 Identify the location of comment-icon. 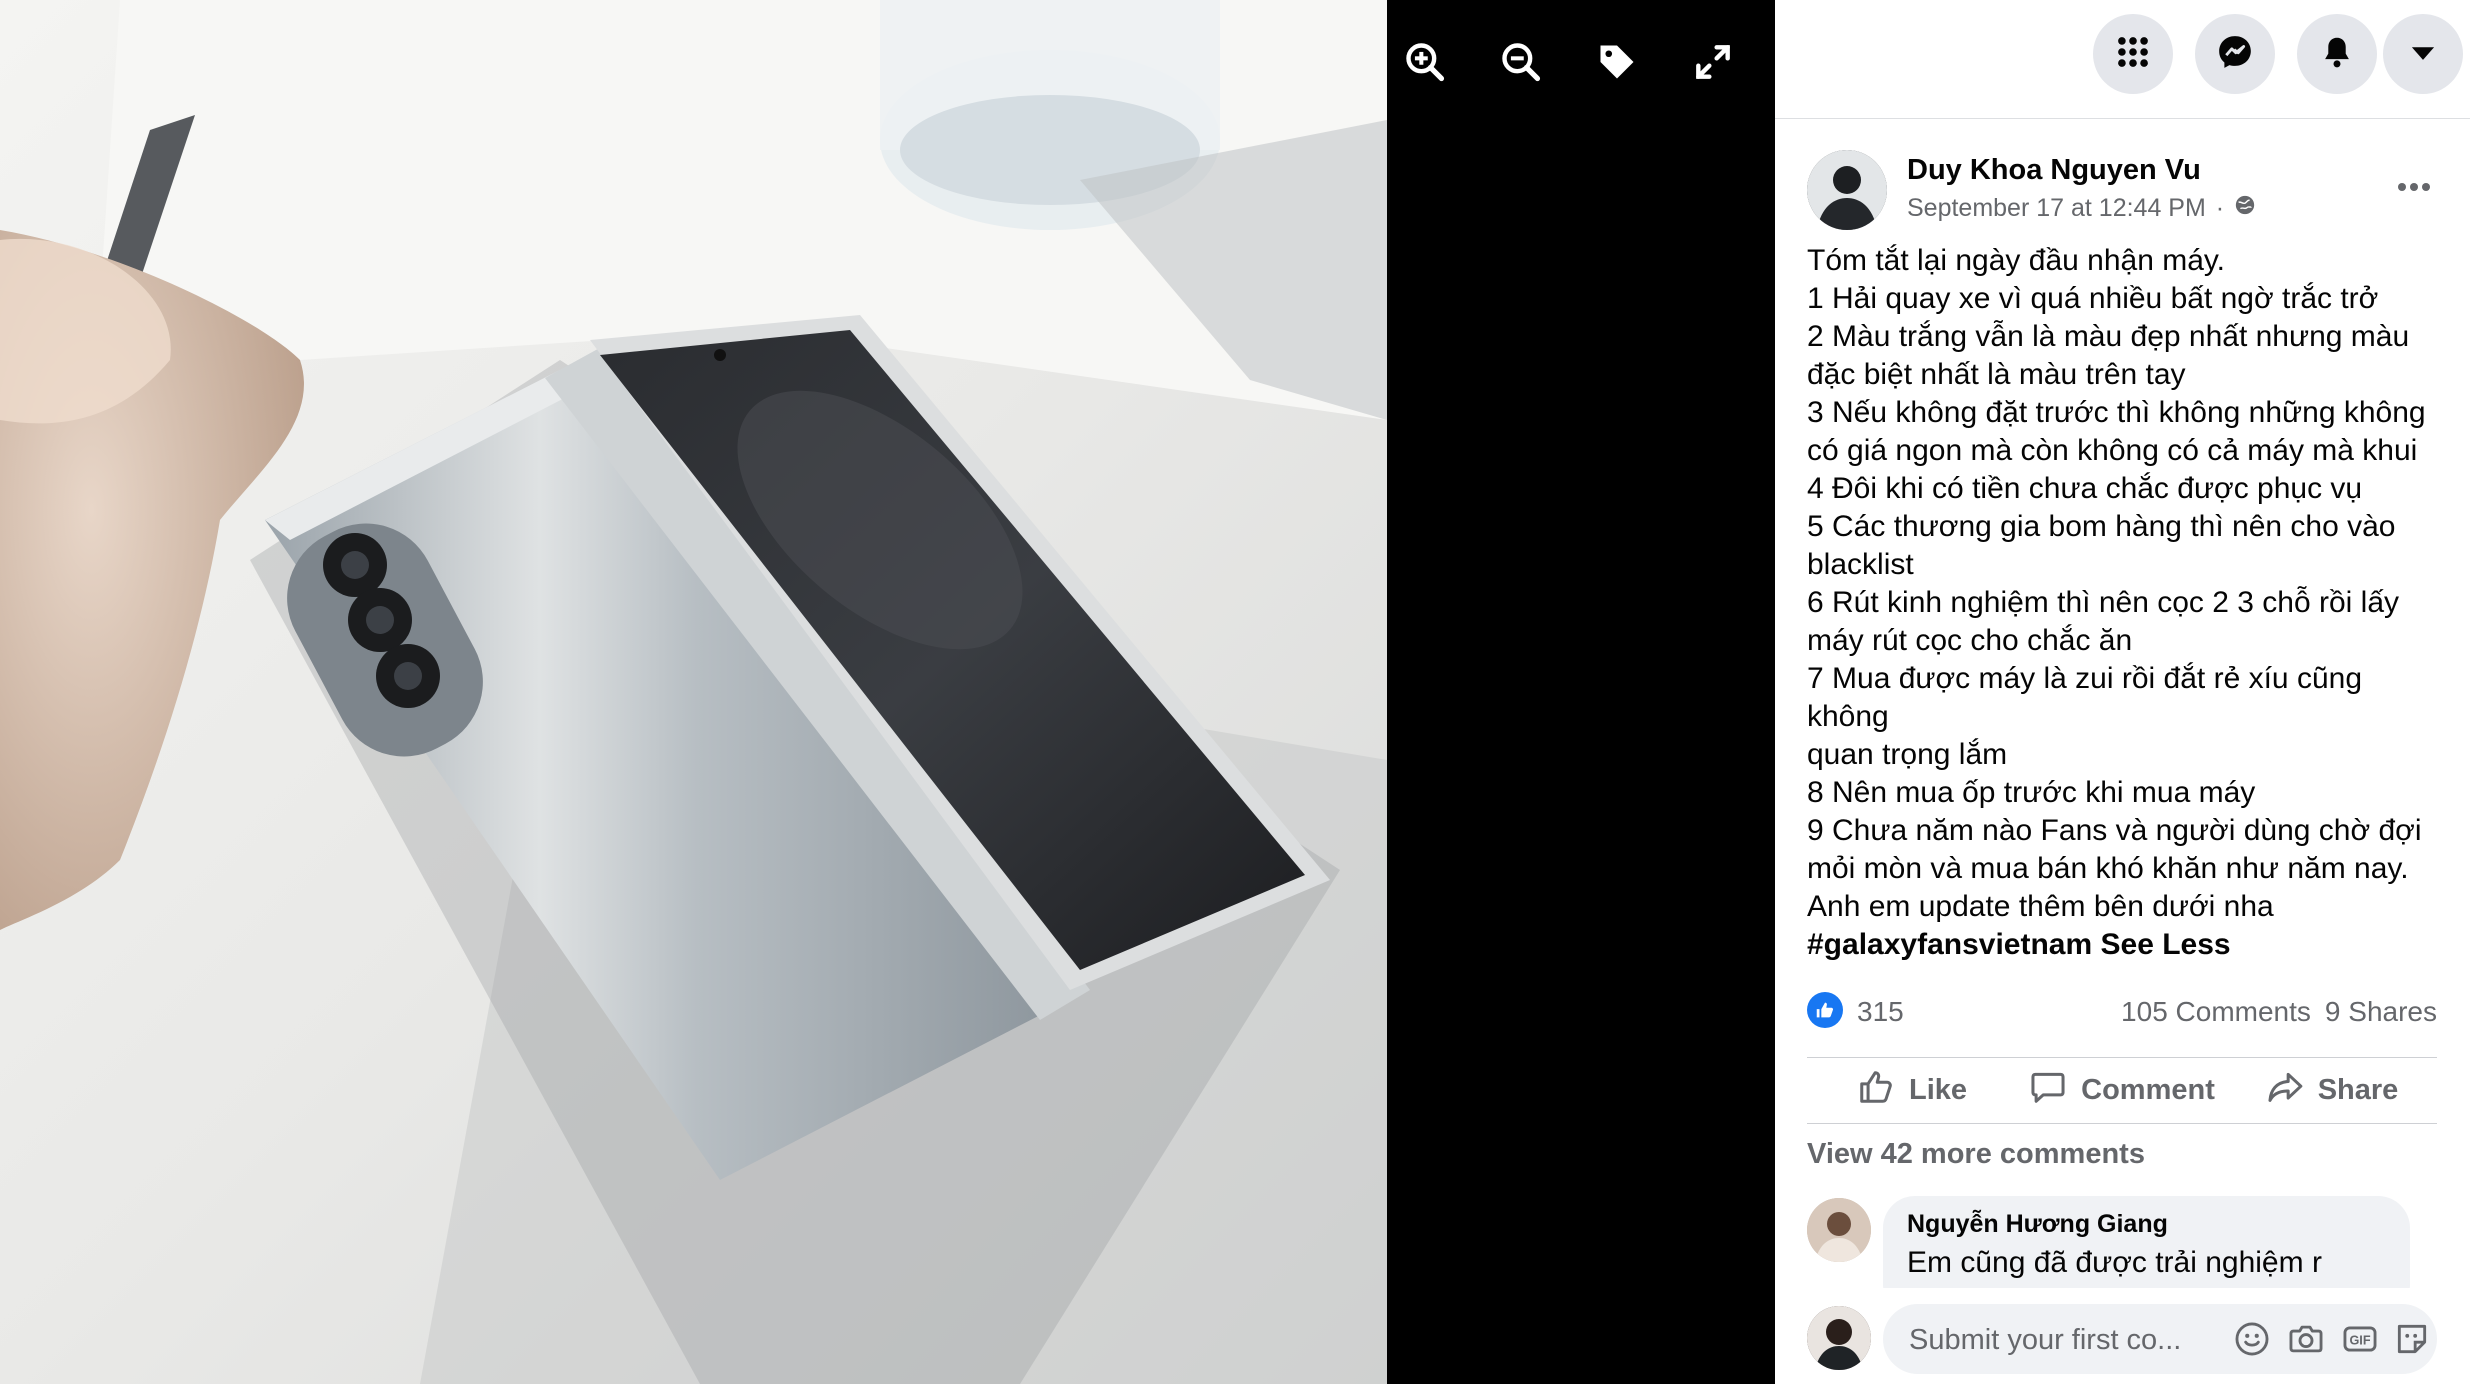
(2048, 1091).